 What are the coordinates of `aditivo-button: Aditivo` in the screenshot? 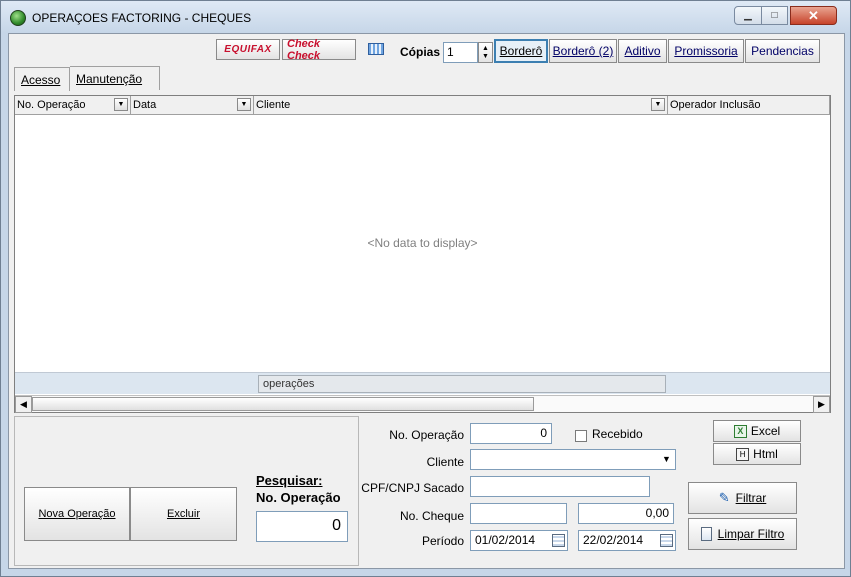 It's located at (642, 51).